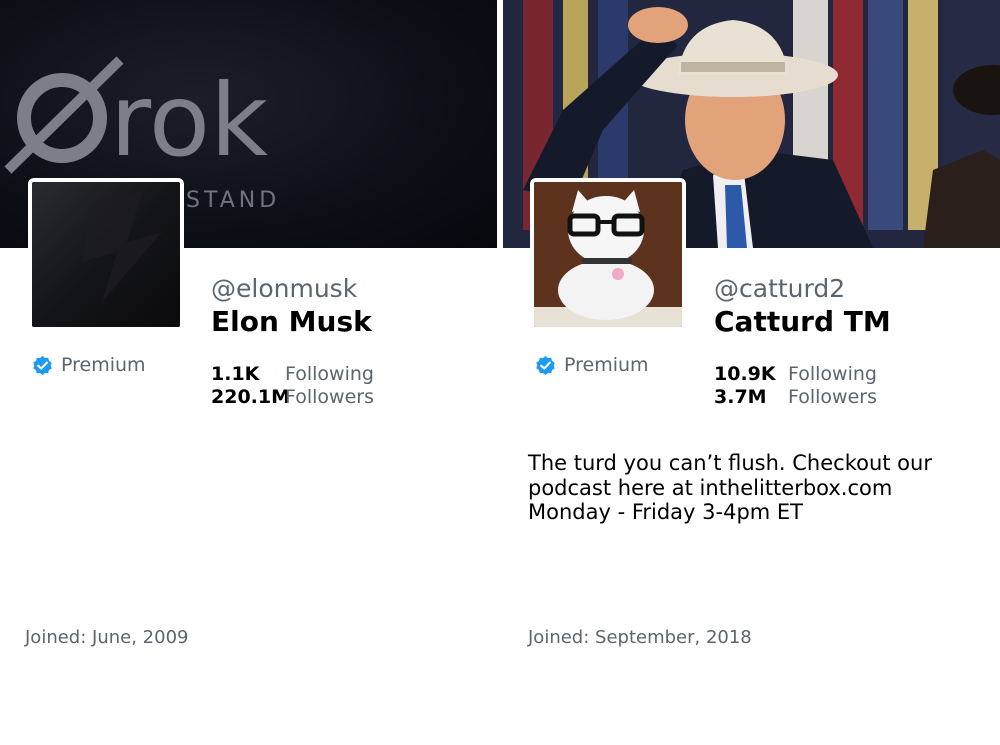 The height and width of the screenshot is (745, 1000). Describe the element at coordinates (284, 288) in the screenshot. I see `profile-handle: @elonmusk` at that location.